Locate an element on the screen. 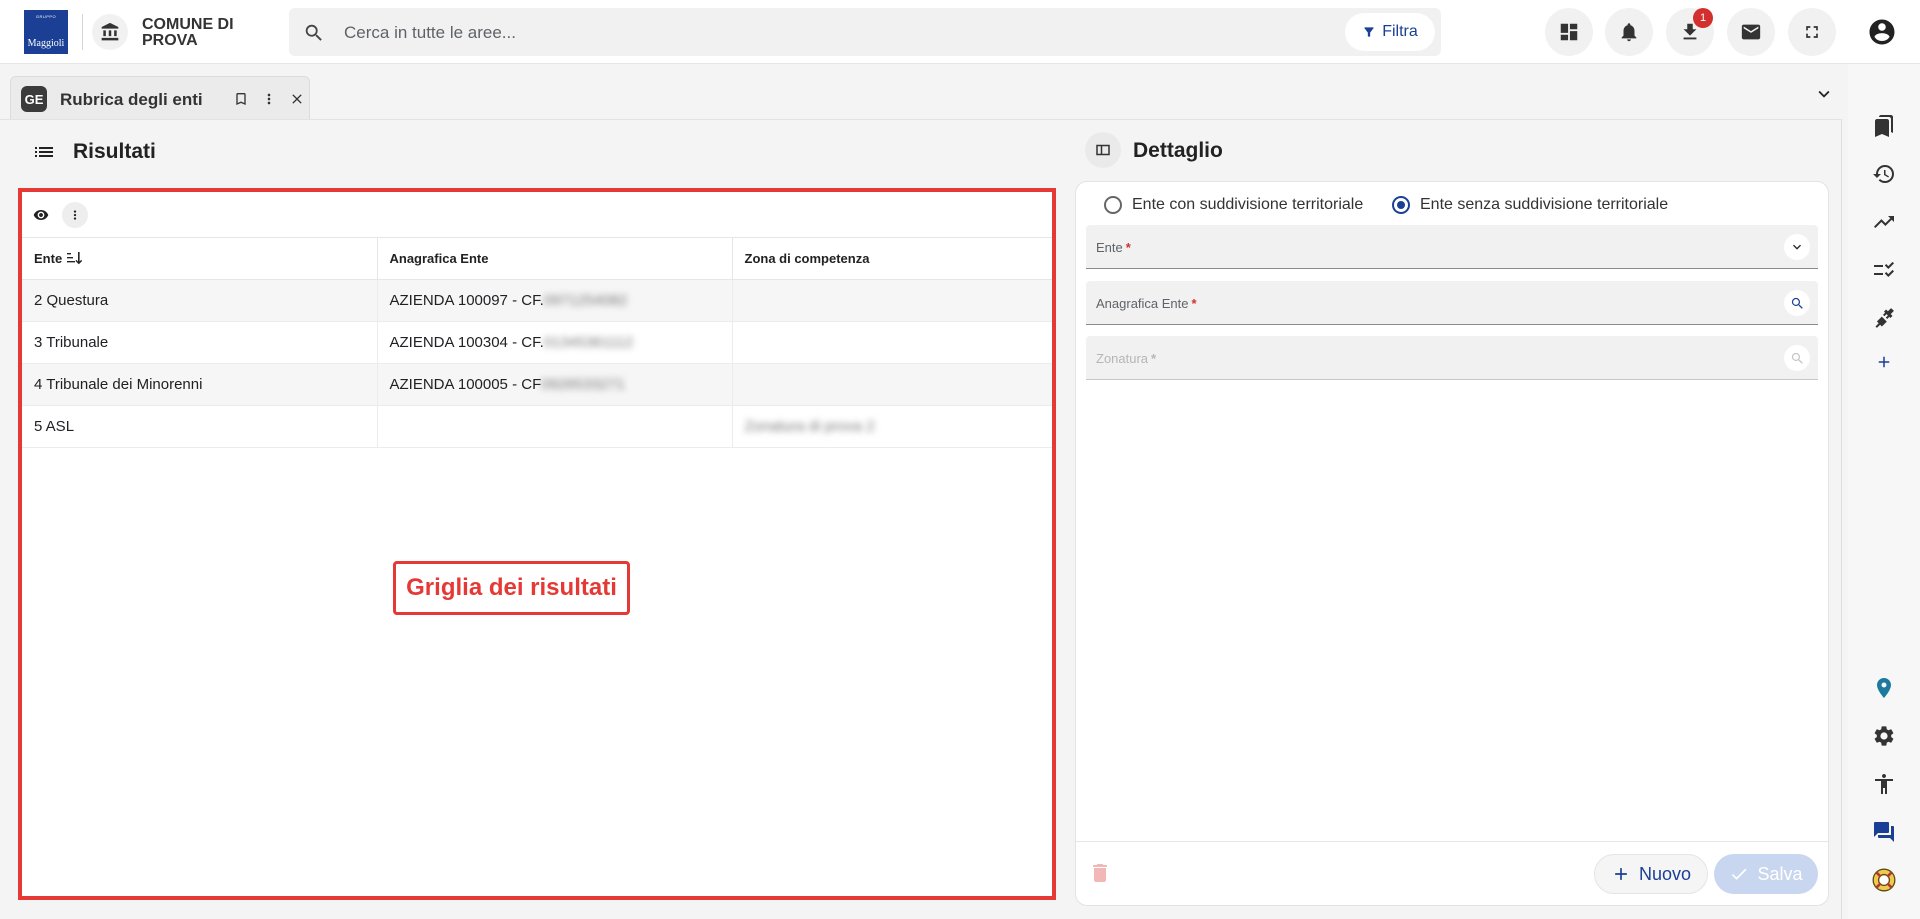 Image resolution: width=1920 pixels, height=919 pixels. notifications-button is located at coordinates (1629, 32).